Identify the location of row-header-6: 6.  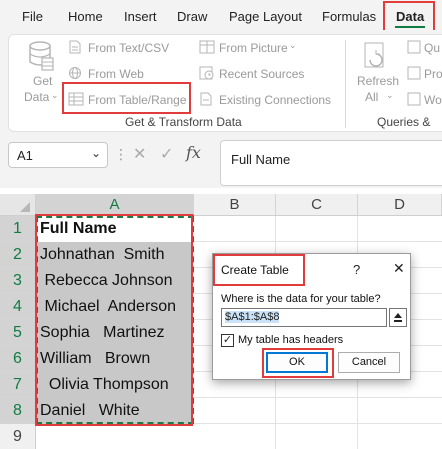
(18, 359).